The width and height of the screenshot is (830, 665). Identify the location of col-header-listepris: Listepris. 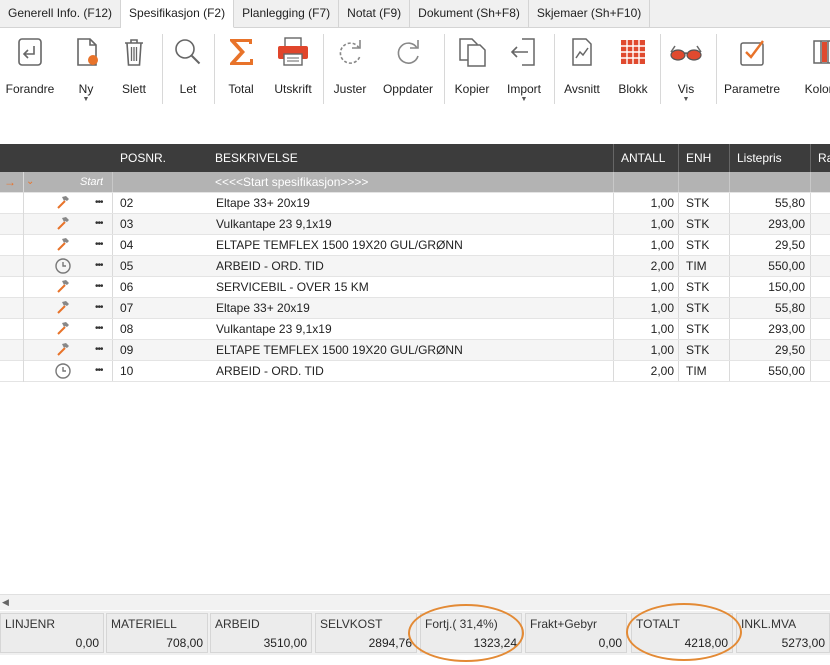
(759, 158).